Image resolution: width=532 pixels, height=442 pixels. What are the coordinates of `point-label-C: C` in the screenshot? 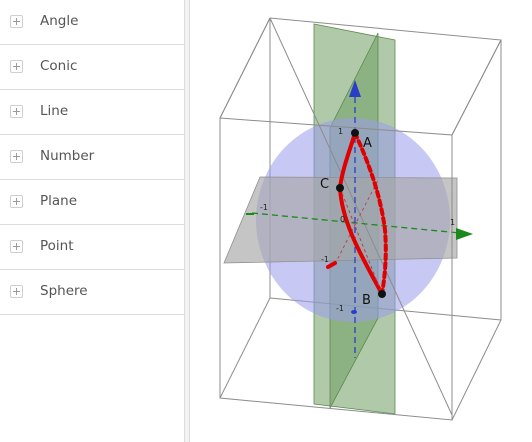 It's located at (324, 184).